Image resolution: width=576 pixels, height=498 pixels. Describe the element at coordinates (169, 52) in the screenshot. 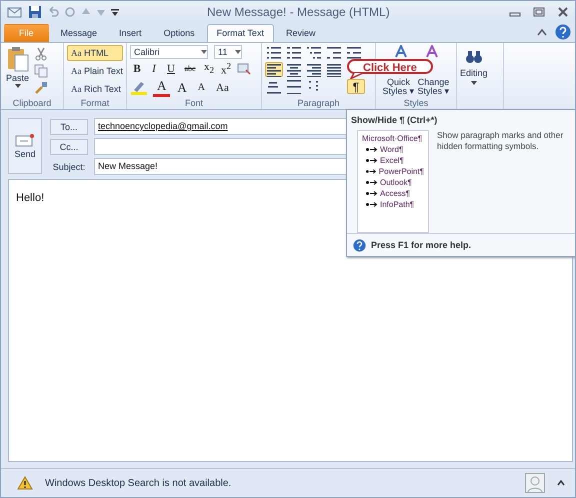

I see `font-name-field: Calibri` at that location.